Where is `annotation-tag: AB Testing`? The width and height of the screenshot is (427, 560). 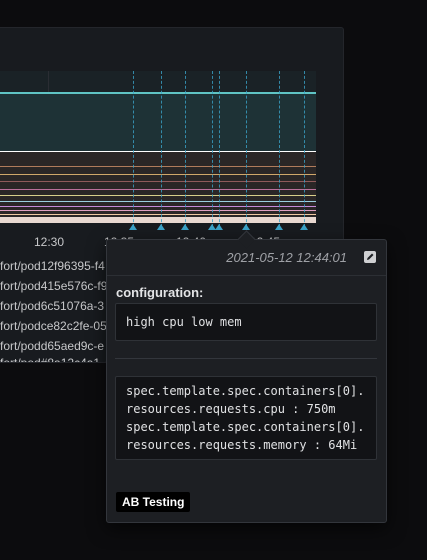 annotation-tag: AB Testing is located at coordinates (153, 502).